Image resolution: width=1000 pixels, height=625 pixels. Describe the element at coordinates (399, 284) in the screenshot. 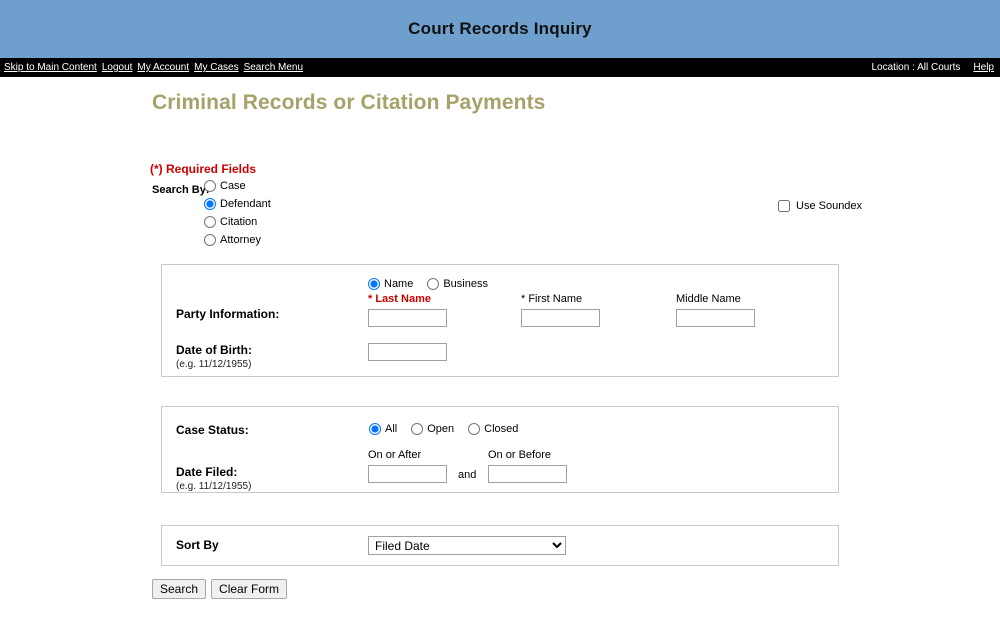

I see `party-type-label-name: Name` at that location.